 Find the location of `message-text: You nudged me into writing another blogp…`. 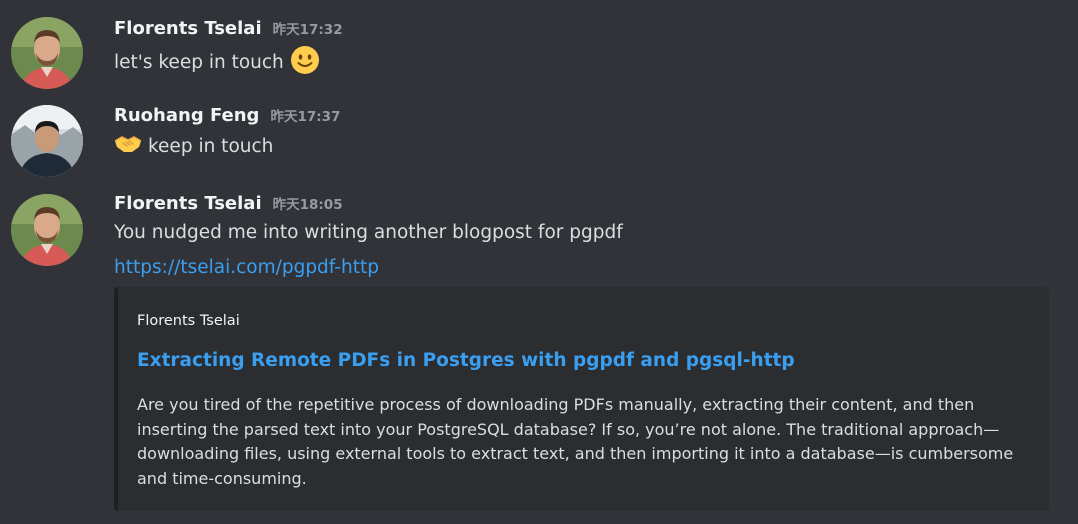

message-text: You nudged me into writing another blogp… is located at coordinates (368, 232).